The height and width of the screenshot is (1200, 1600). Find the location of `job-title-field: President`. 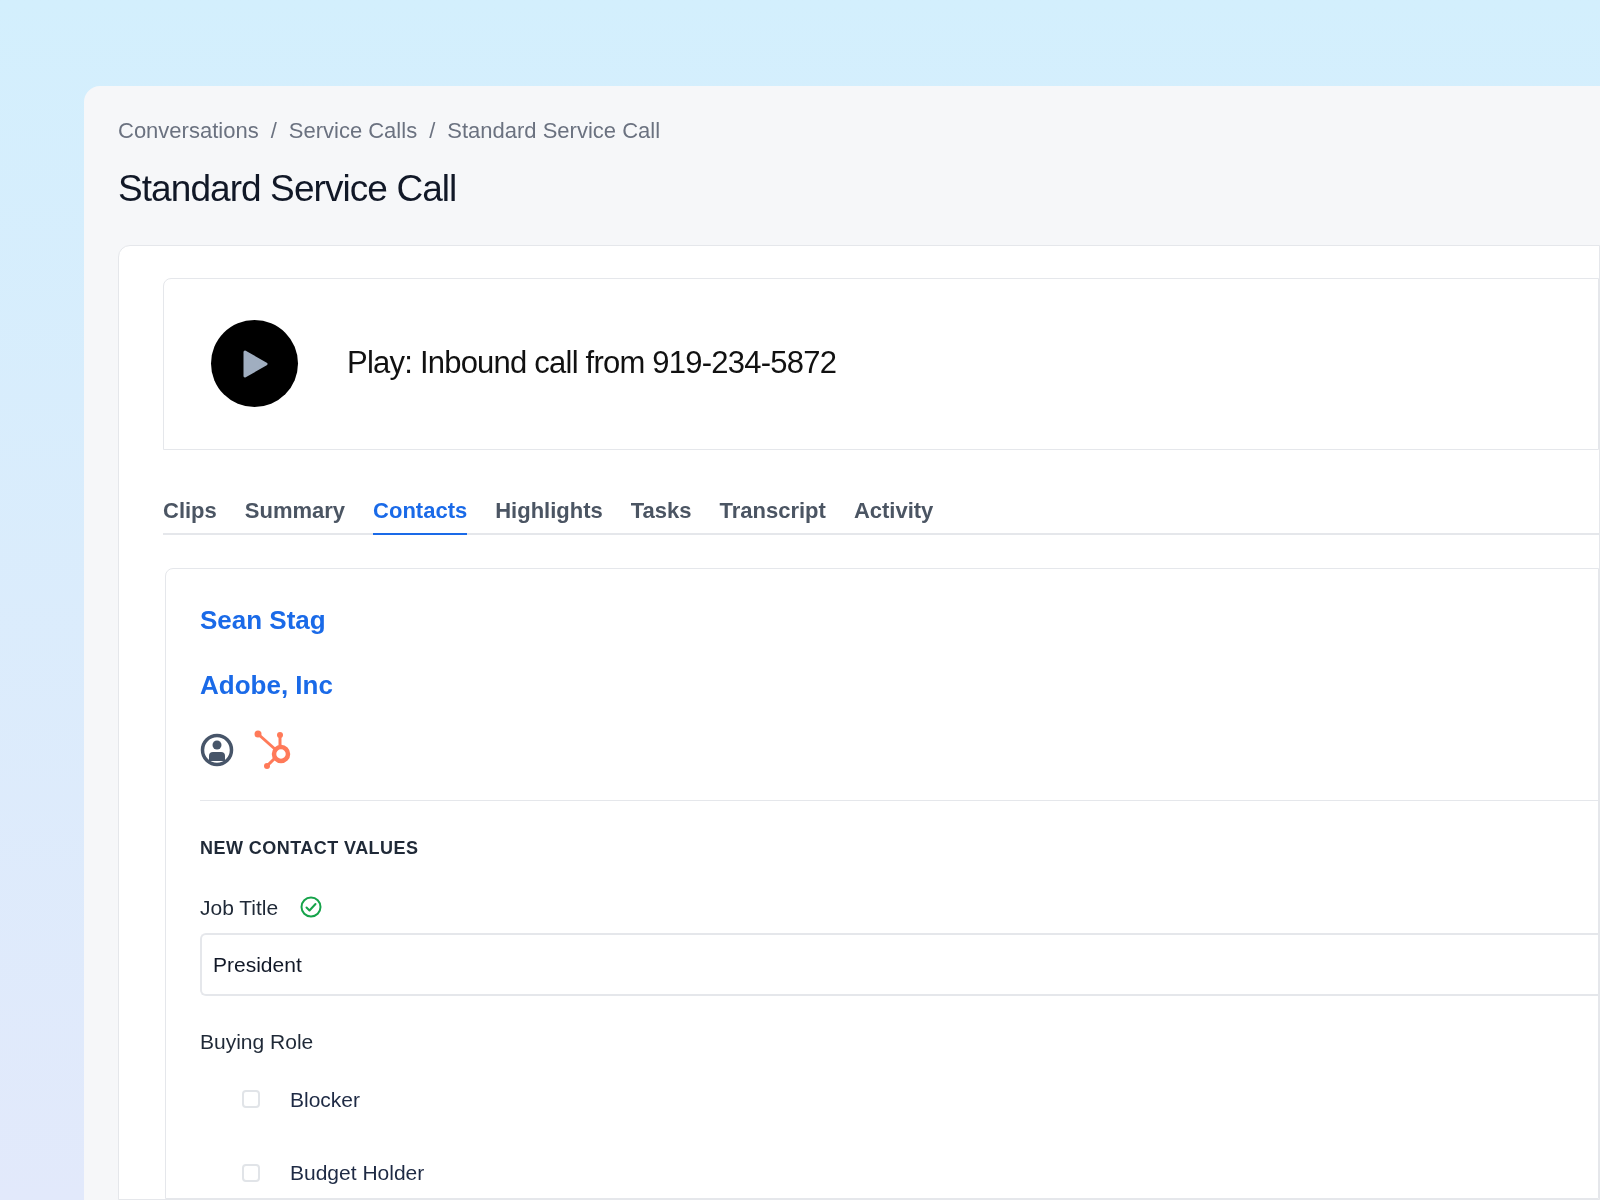

job-title-field: President is located at coordinates (899, 964).